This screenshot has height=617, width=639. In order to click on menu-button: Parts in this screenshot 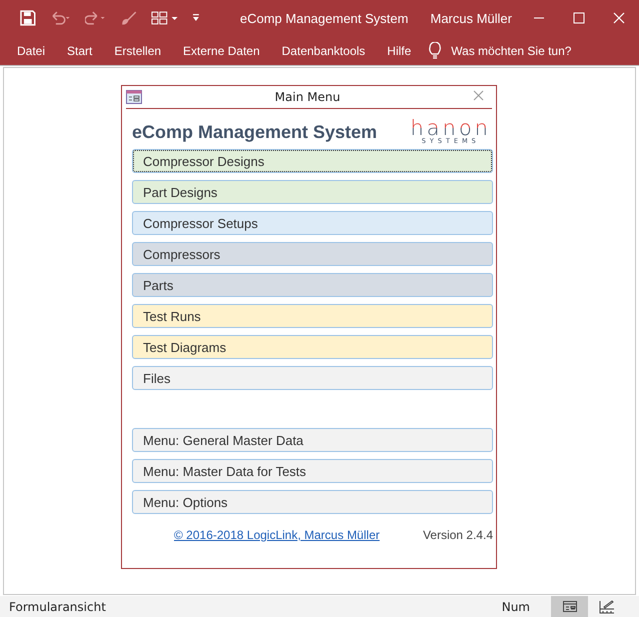, I will do `click(312, 285)`.